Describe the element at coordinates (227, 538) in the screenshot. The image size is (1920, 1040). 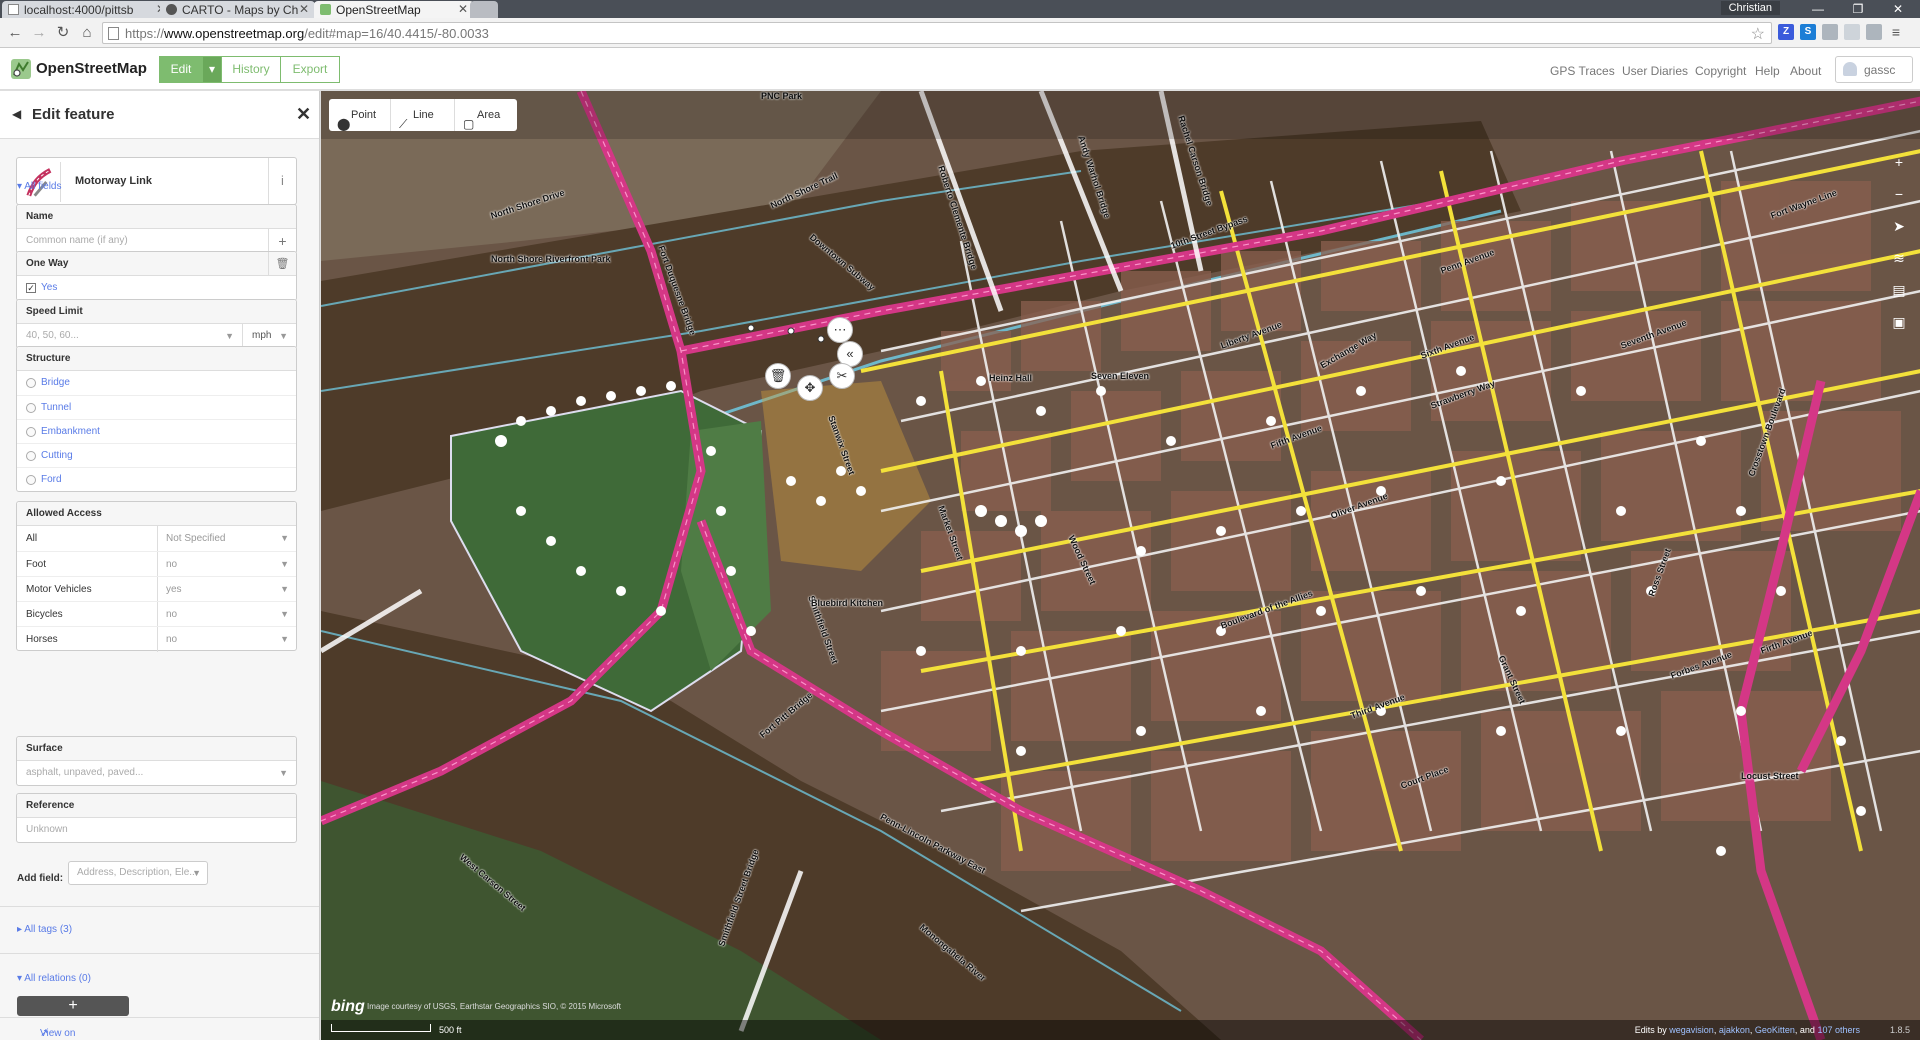
I see `access-select: Not Specified ▼` at that location.